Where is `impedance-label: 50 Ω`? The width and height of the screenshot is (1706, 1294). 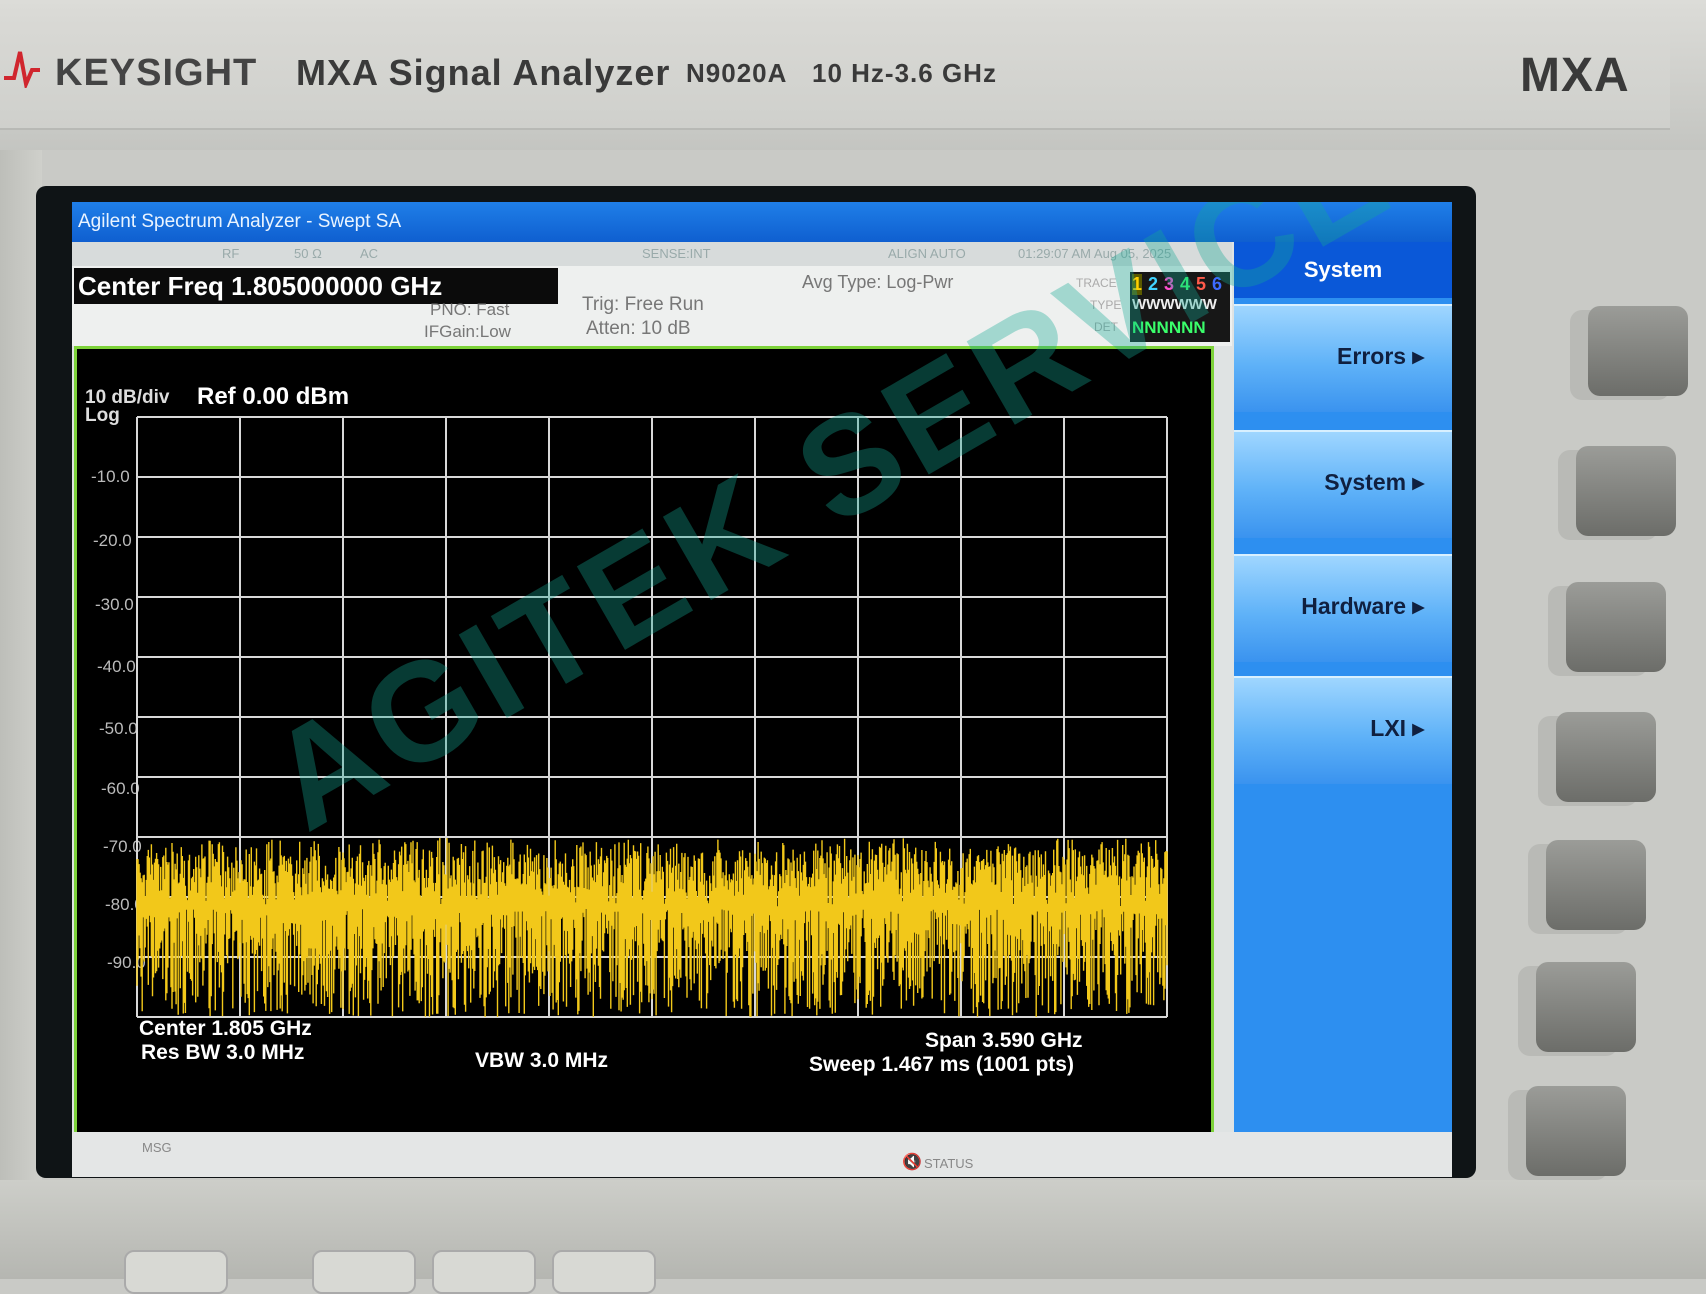 impedance-label: 50 Ω is located at coordinates (308, 253).